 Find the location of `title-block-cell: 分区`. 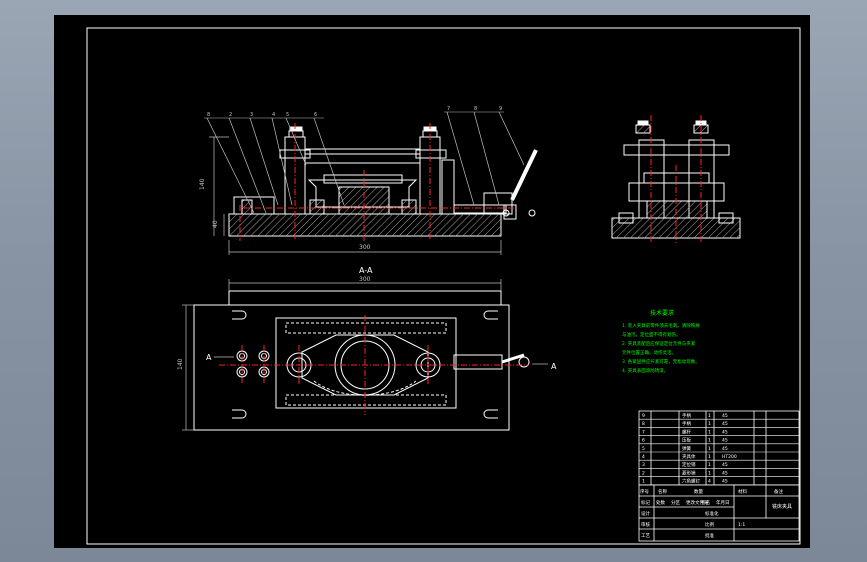

title-block-cell: 分区 is located at coordinates (675, 502).